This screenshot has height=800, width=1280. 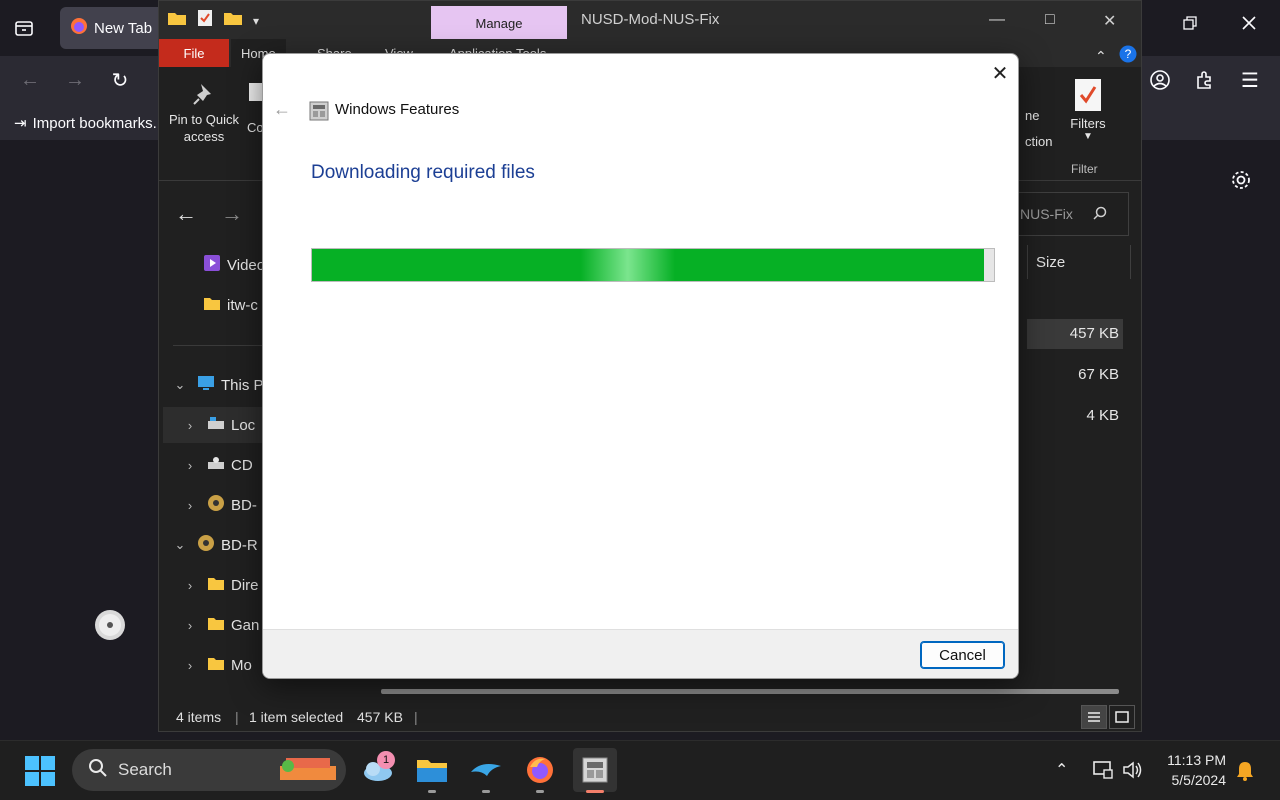 What do you see at coordinates (1101, 56) in the screenshot?
I see `collapse-ribbon-icon: ⌃` at bounding box center [1101, 56].